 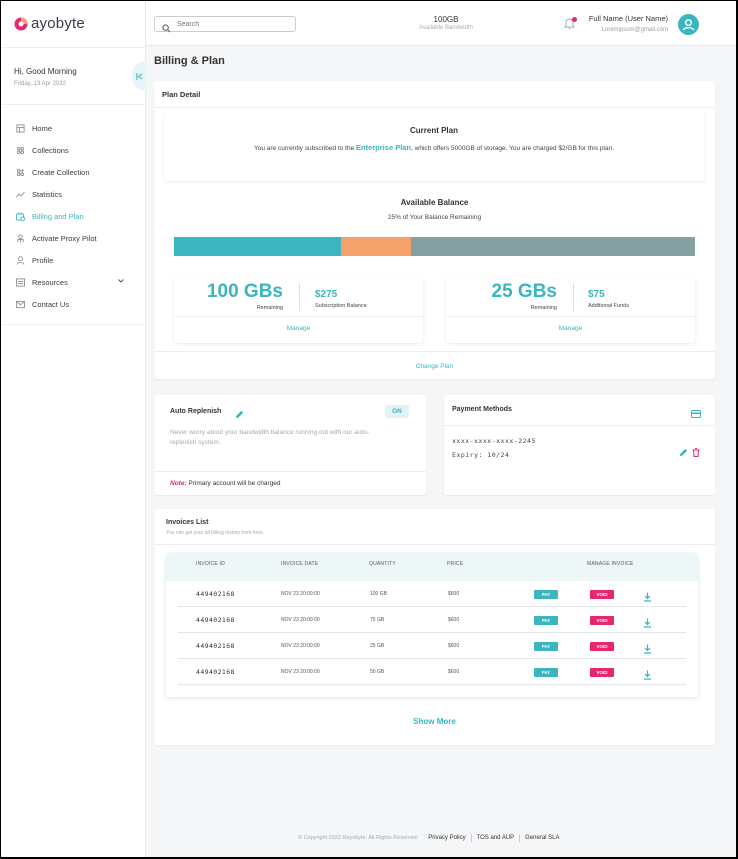 What do you see at coordinates (300, 594) in the screenshot?
I see `invoice-date: NOV 23 20:00:00` at bounding box center [300, 594].